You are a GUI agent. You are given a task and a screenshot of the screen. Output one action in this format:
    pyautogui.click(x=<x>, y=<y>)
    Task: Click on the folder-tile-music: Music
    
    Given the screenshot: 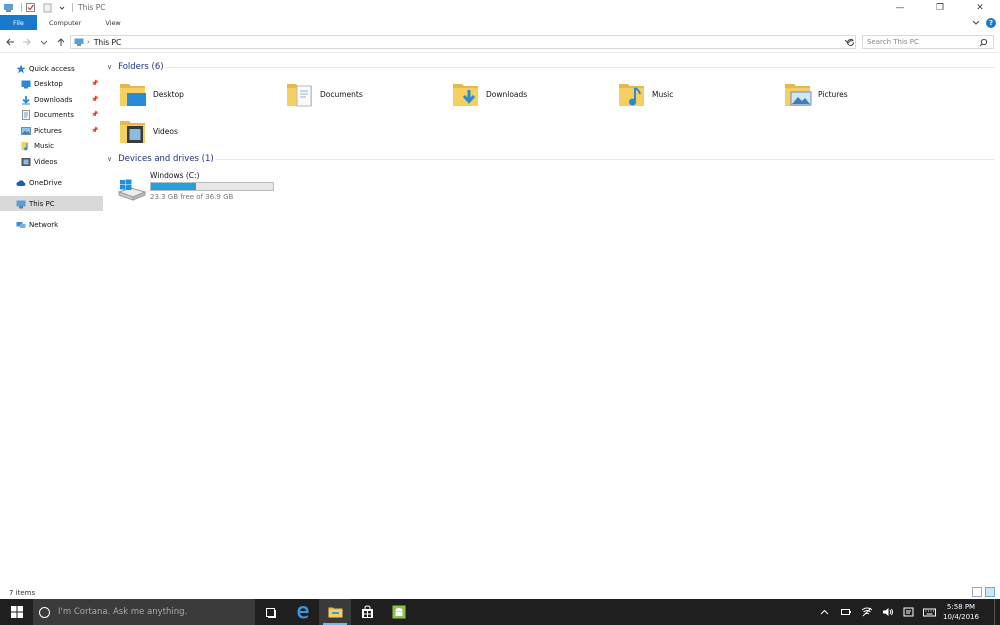 What is the action you would take?
    pyautogui.click(x=645, y=94)
    